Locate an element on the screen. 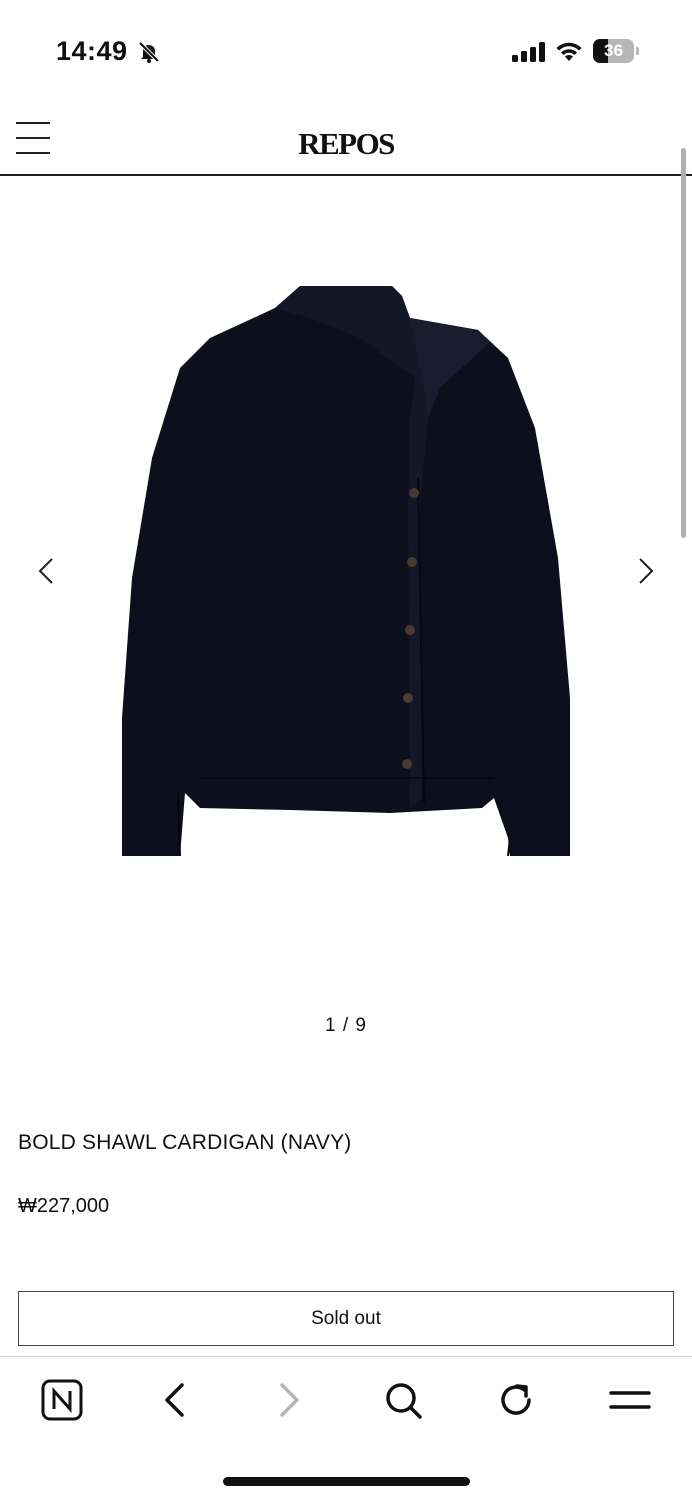 This screenshot has height=1500, width=692. sold-out-button: Sold out is located at coordinates (346, 1318).